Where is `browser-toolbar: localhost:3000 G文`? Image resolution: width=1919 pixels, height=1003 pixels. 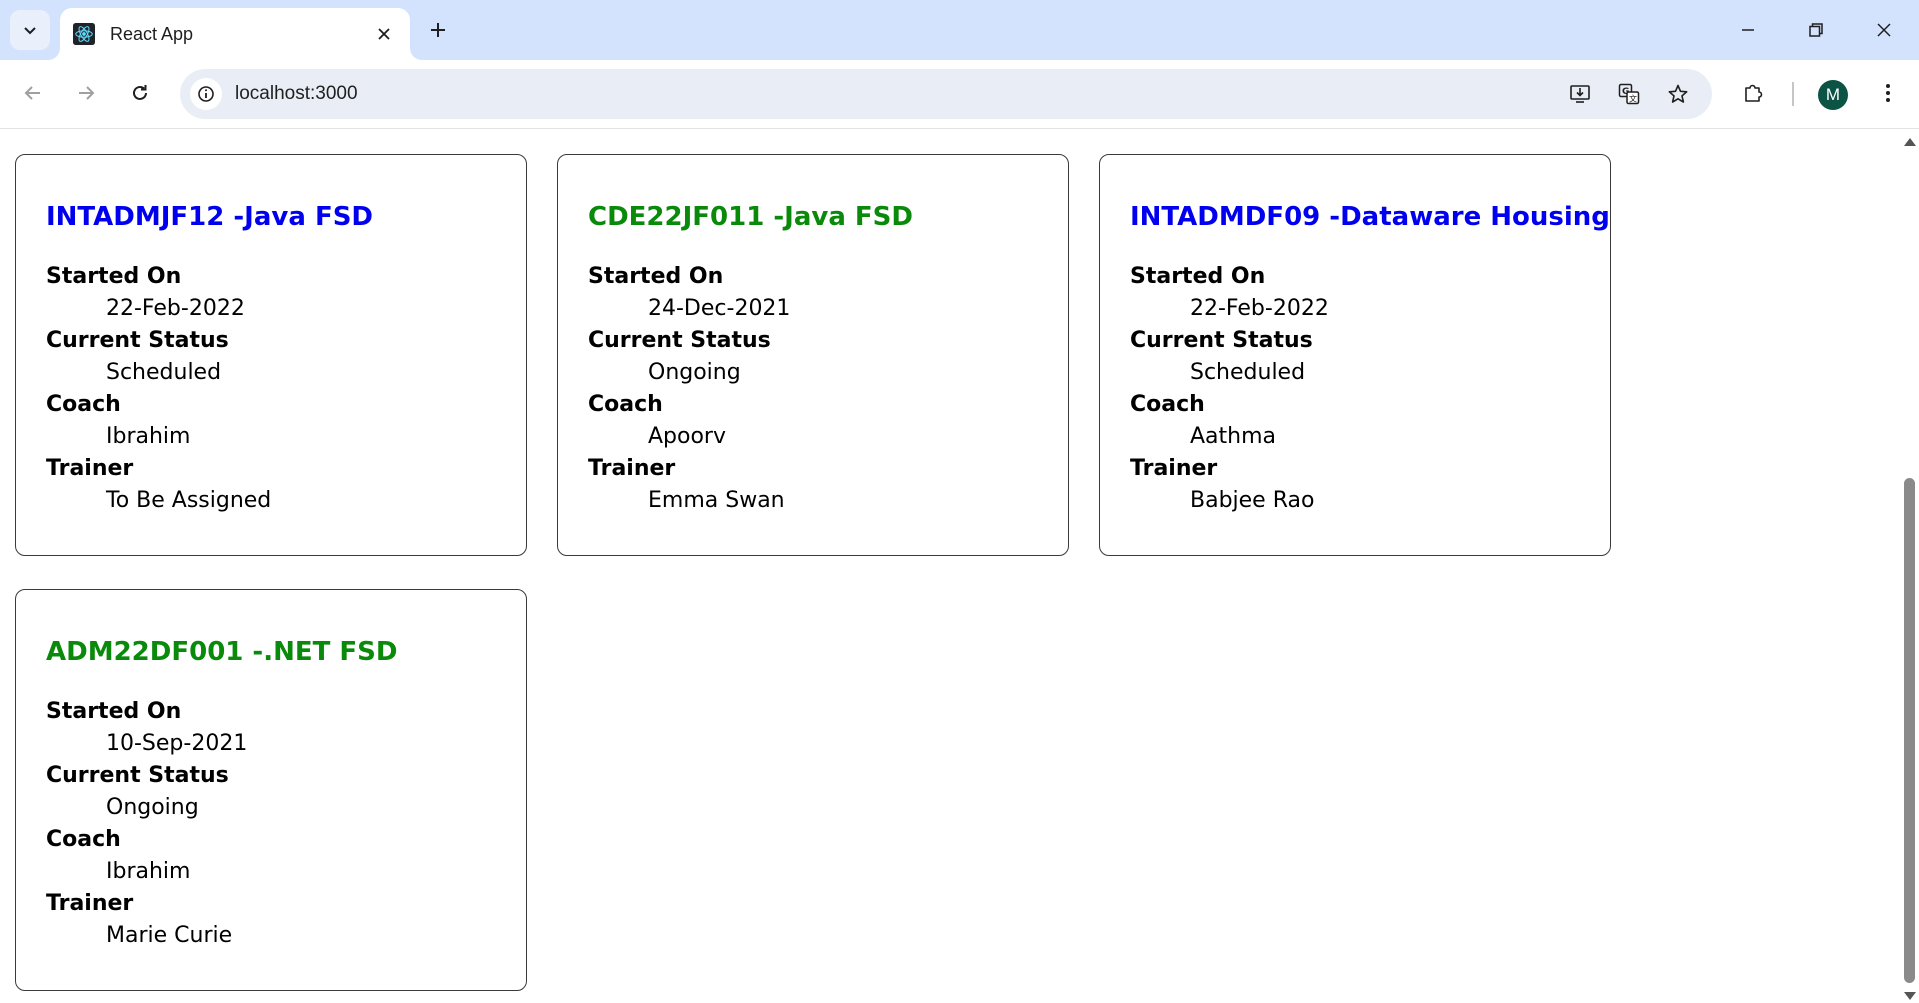 browser-toolbar: localhost:3000 G文 is located at coordinates (959, 94).